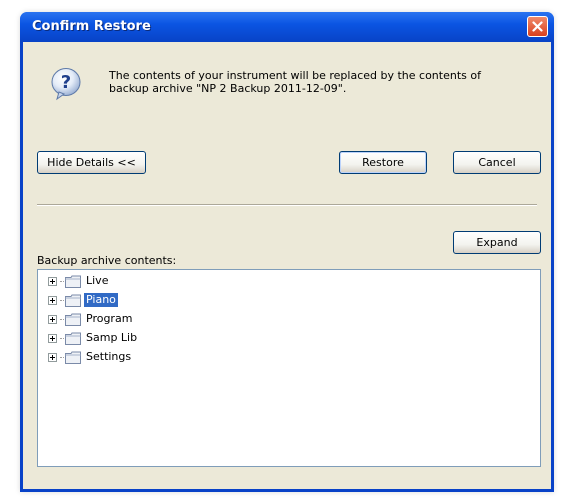  I want to click on tree-item-settings: Settings, so click(90, 357).